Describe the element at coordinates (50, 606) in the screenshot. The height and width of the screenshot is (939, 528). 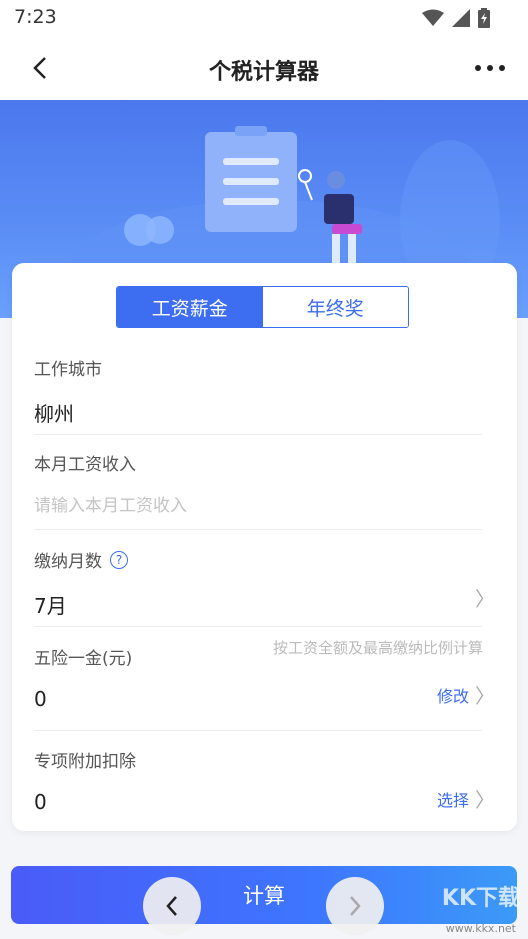
I see `months-value: 7月` at that location.